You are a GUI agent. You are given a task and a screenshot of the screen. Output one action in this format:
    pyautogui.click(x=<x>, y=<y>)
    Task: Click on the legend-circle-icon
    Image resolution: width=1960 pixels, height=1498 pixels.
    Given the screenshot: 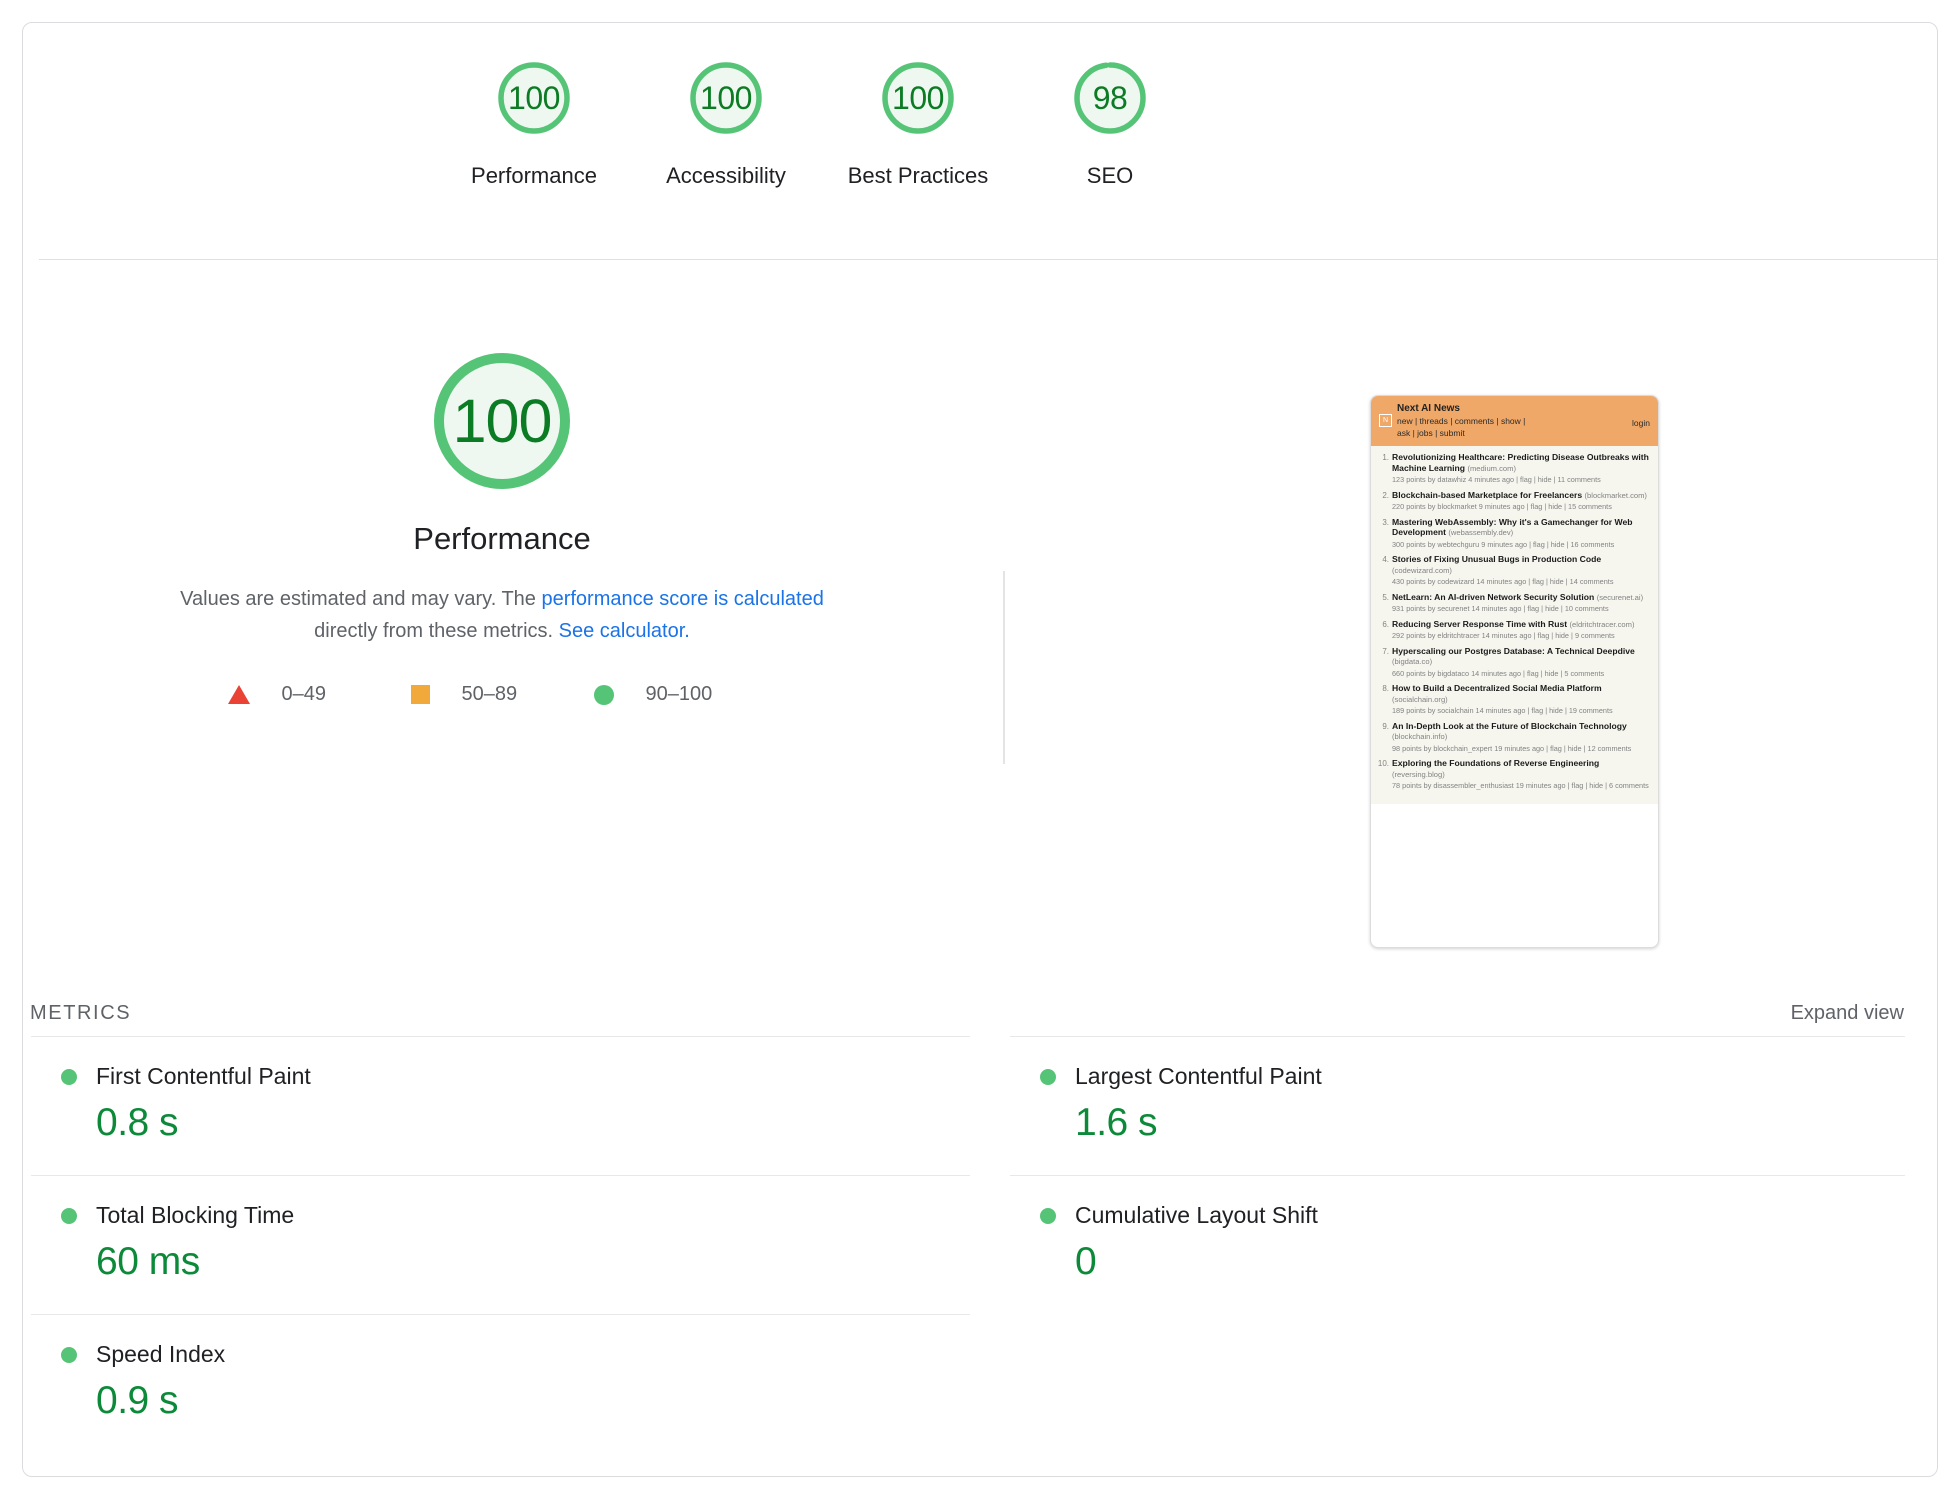 What is the action you would take?
    pyautogui.click(x=603, y=694)
    